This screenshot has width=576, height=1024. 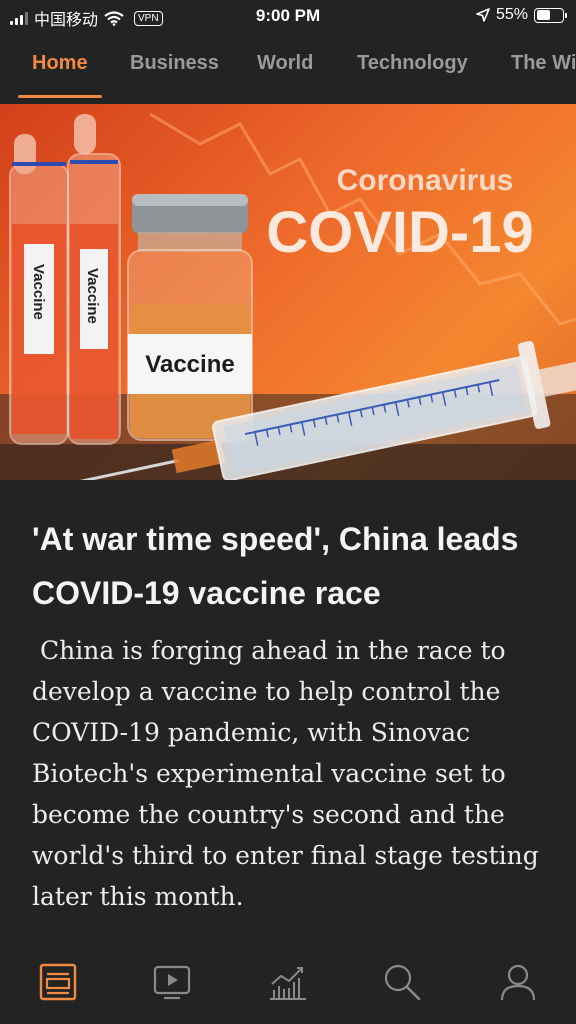 What do you see at coordinates (189, 364) in the screenshot?
I see `vial-label: Vaccine` at bounding box center [189, 364].